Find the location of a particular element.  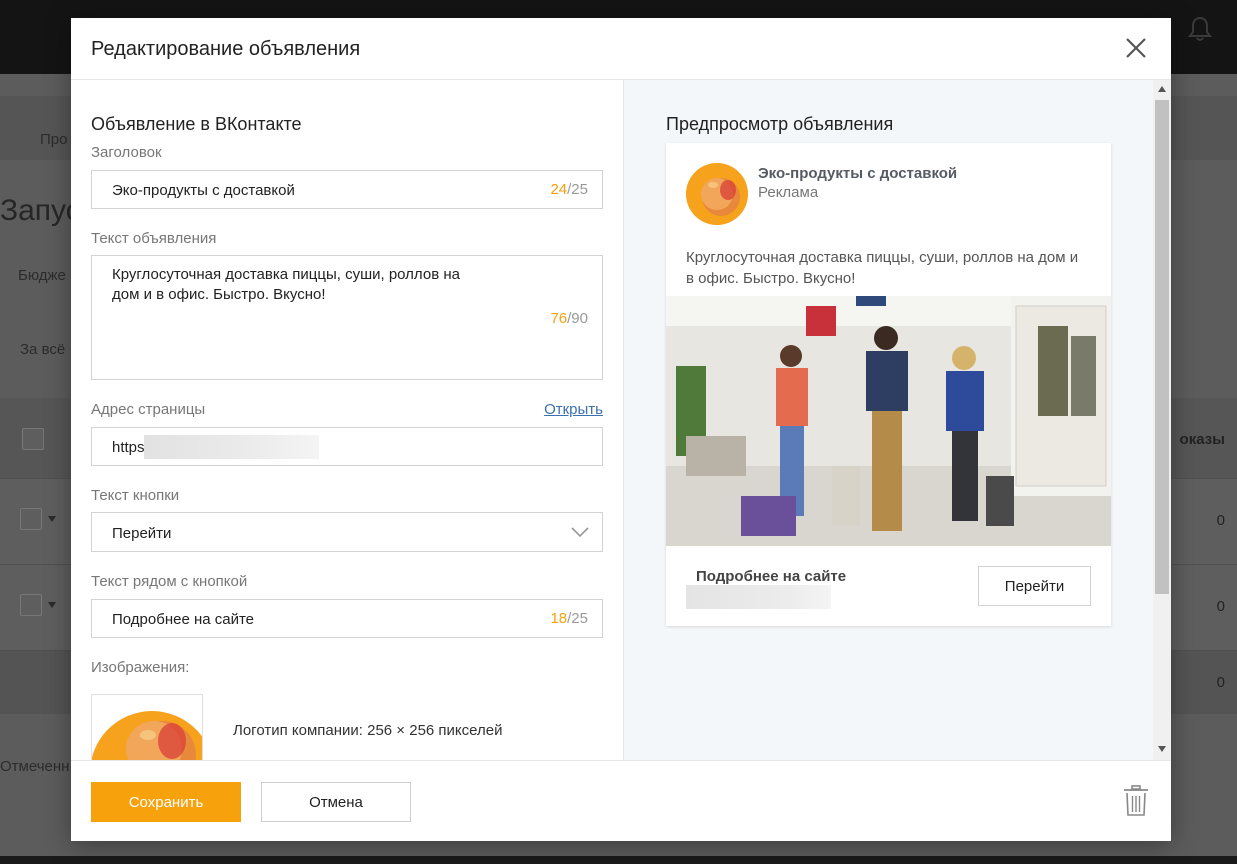

bell-icon is located at coordinates (1200, 28).